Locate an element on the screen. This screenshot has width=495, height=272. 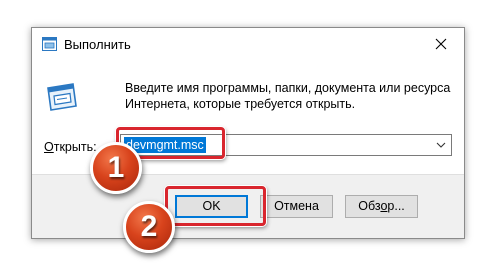
run-dialog-icon is located at coordinates (49, 44).